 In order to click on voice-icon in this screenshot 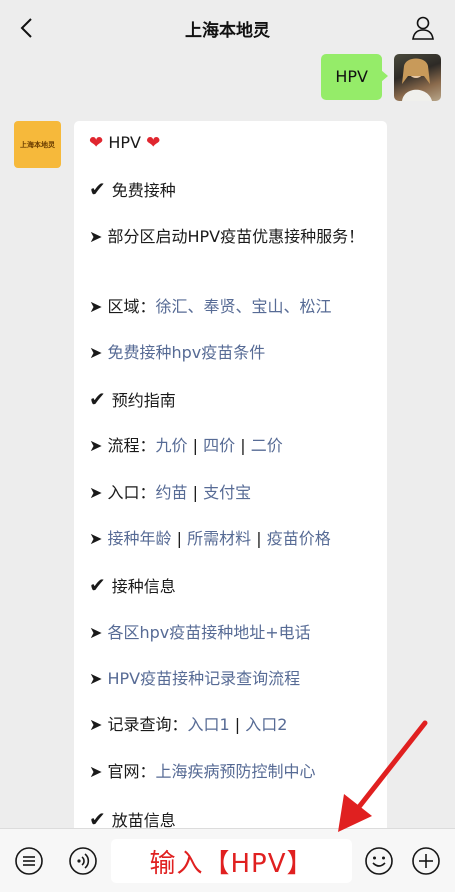, I will do `click(83, 861)`.